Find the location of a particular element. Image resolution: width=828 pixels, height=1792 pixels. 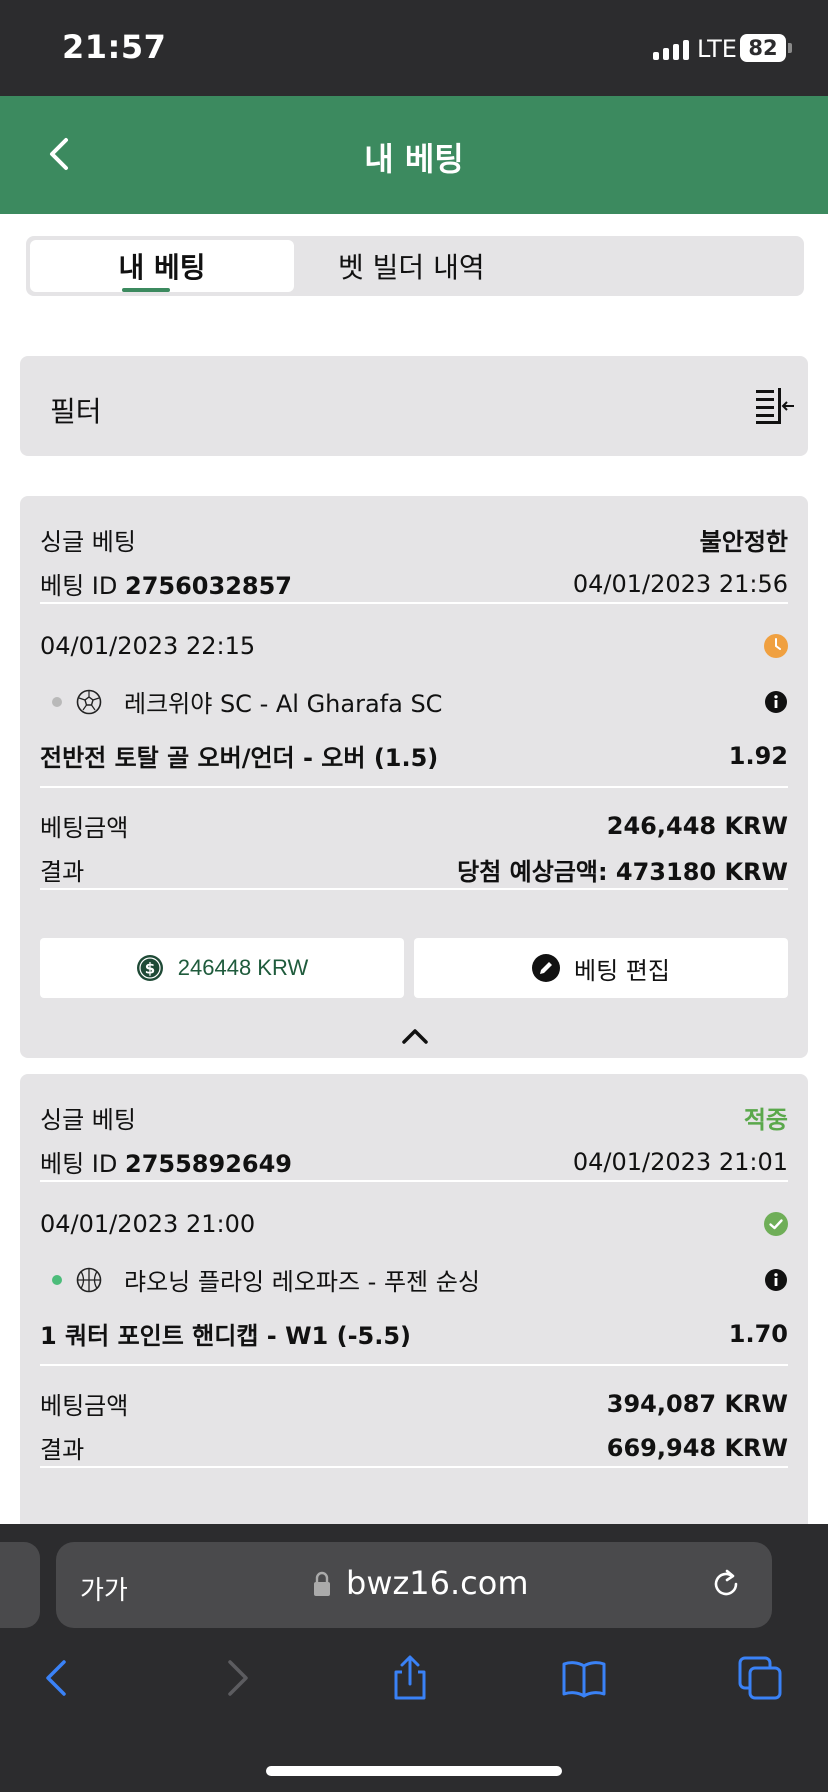

address-bar: 가가 bwz16.com is located at coordinates (414, 1585).